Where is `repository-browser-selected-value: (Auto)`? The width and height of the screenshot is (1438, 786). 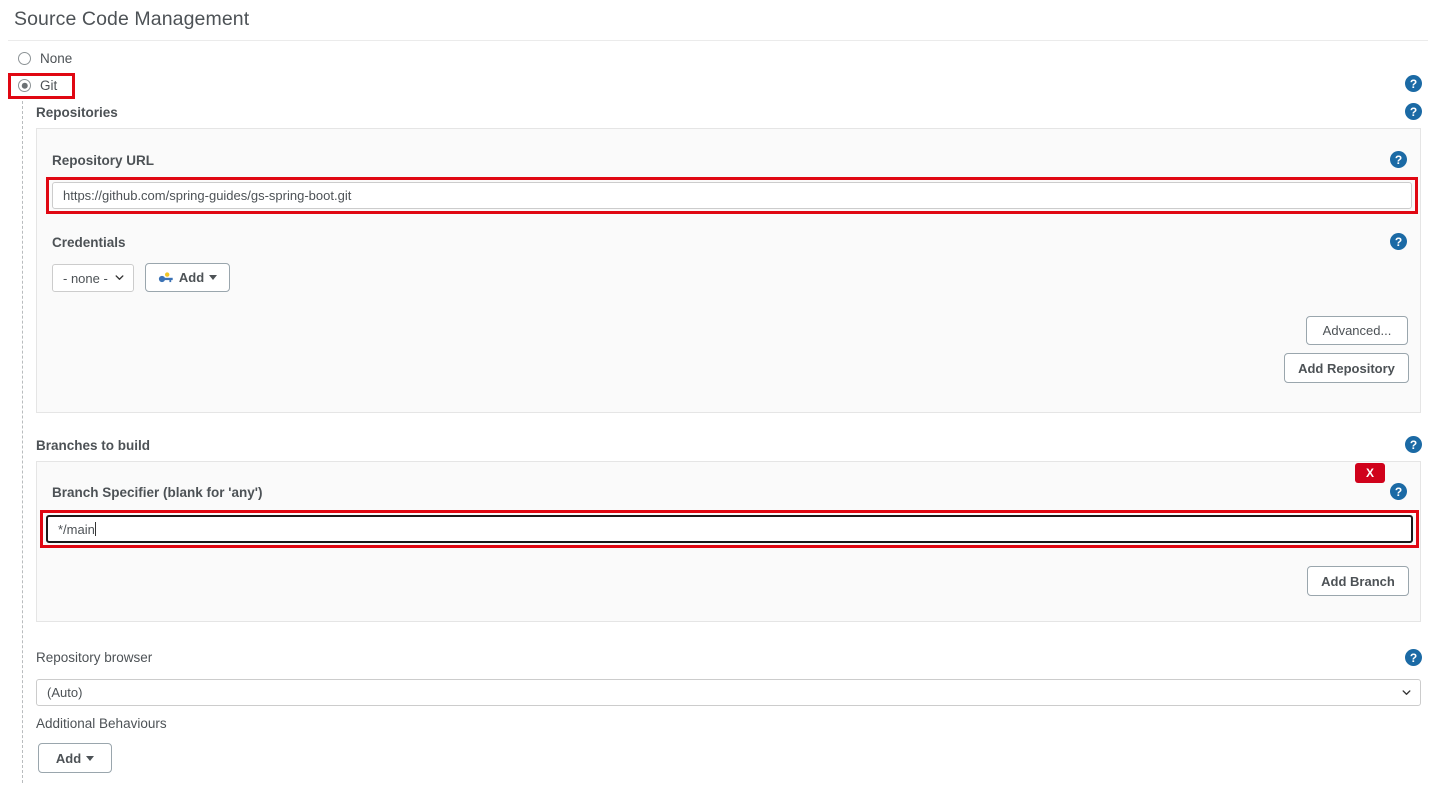 repository-browser-selected-value: (Auto) is located at coordinates (65, 692).